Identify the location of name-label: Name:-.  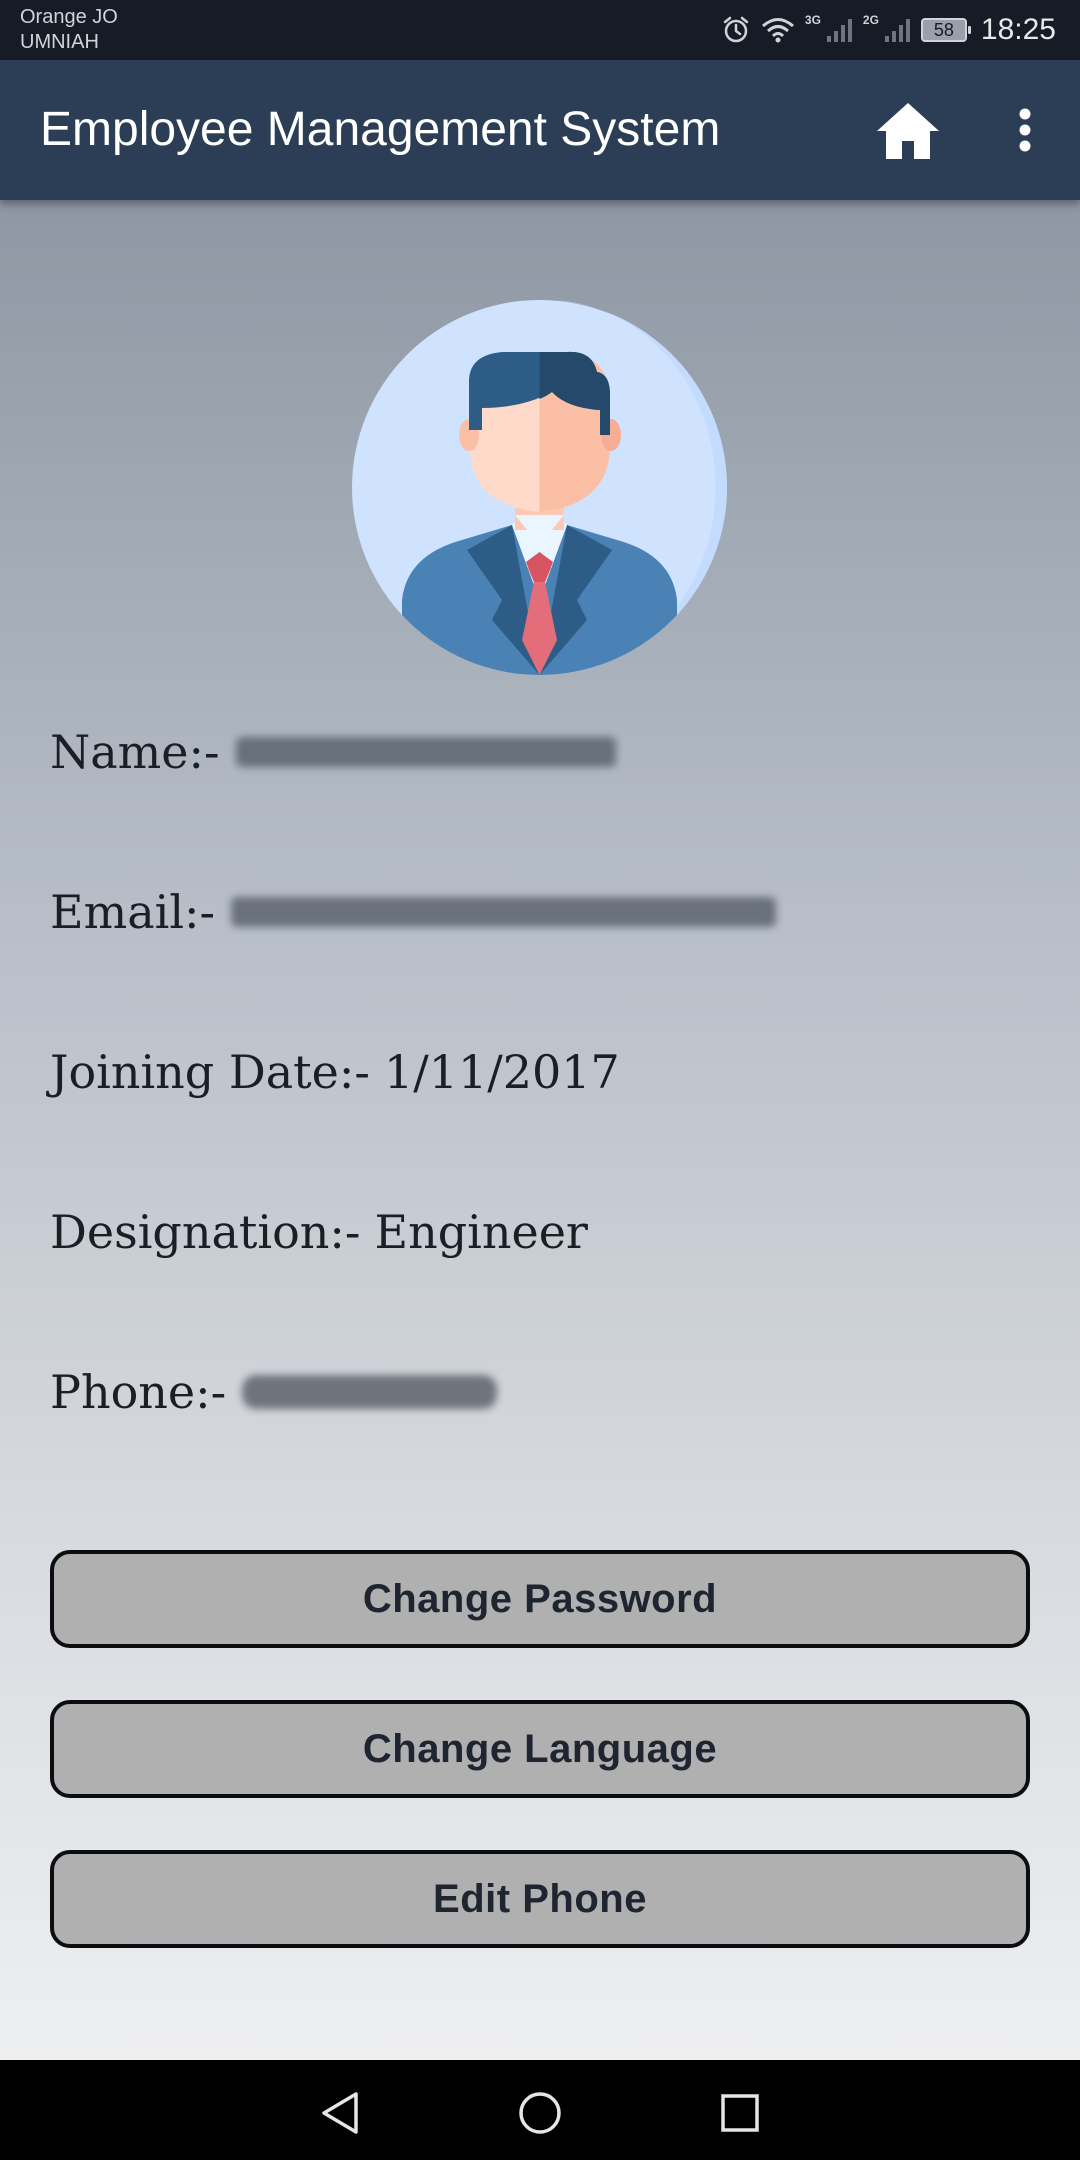
(135, 752).